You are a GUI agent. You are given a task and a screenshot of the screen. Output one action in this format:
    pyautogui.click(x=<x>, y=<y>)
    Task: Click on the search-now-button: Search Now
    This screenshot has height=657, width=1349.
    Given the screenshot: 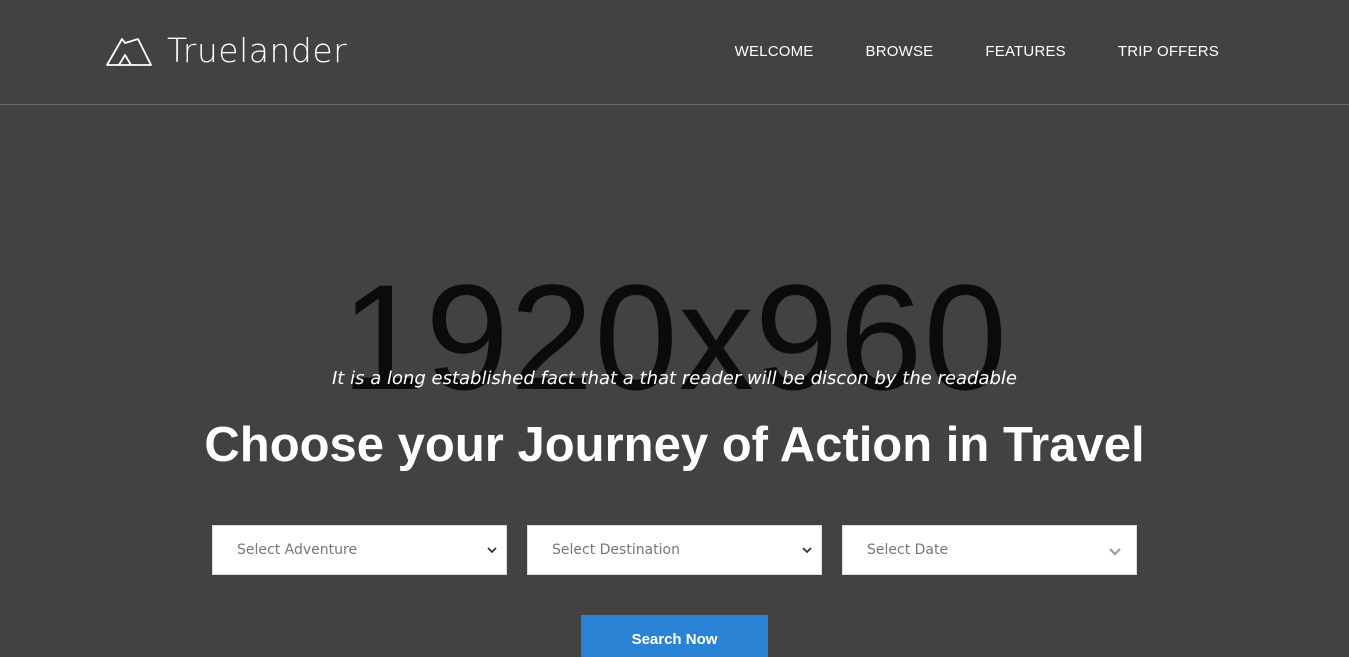 What is the action you would take?
    pyautogui.click(x=674, y=636)
    